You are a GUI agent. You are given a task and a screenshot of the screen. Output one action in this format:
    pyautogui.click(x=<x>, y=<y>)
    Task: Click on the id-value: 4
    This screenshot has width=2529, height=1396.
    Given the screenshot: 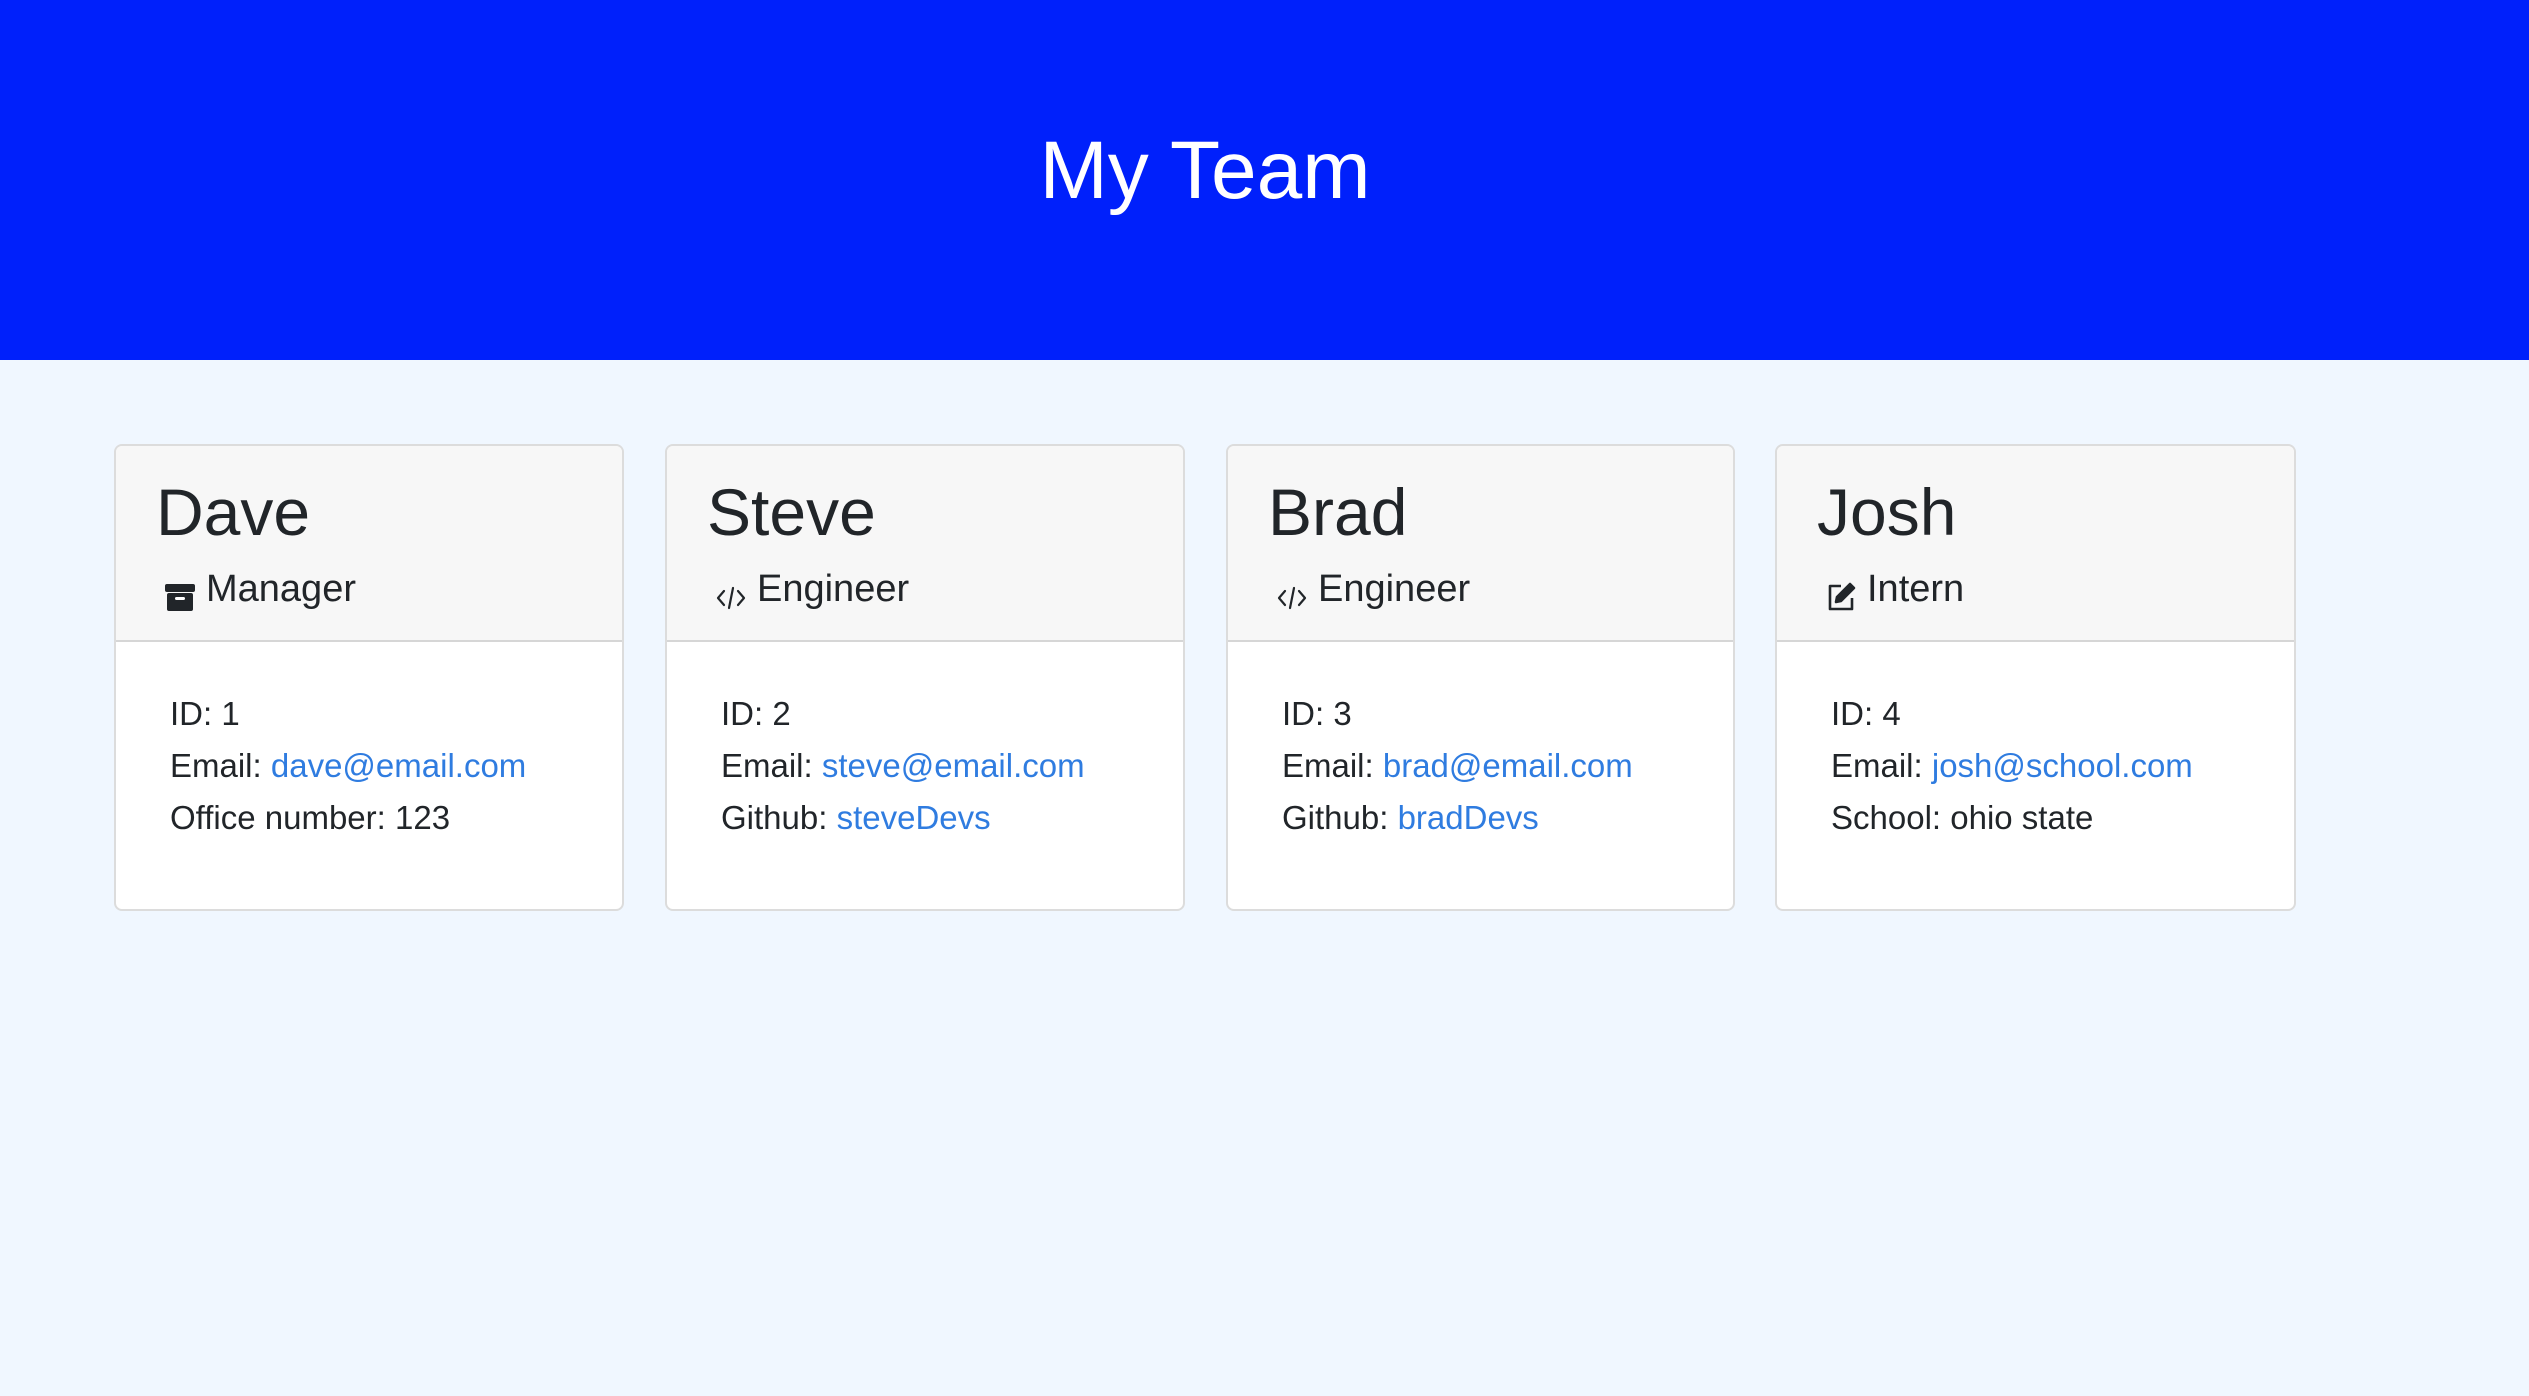 What is the action you would take?
    pyautogui.click(x=1891, y=713)
    